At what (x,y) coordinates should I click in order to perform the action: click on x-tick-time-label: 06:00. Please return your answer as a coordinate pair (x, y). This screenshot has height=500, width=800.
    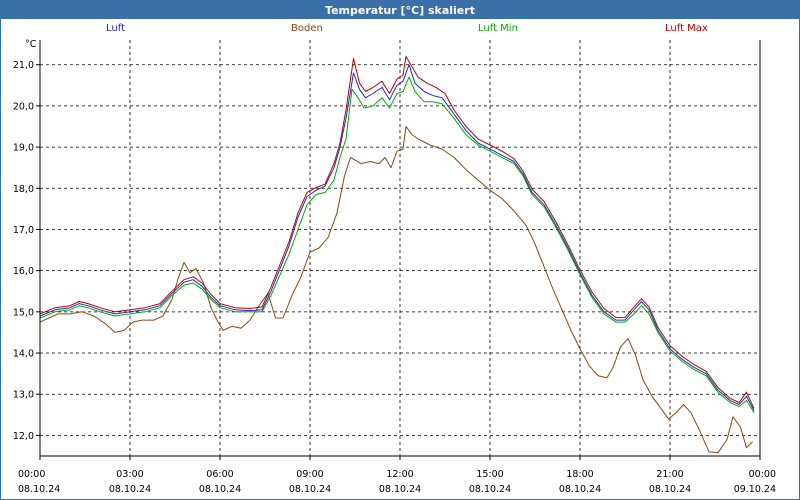
    Looking at the image, I should click on (219, 474).